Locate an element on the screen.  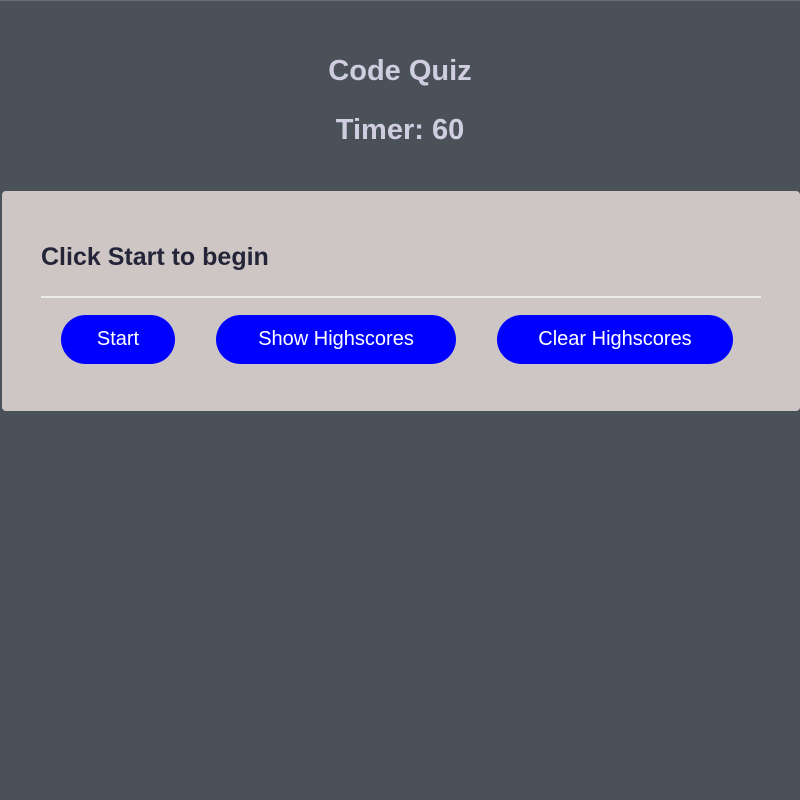
clear-highscores-button: Clear Highscores is located at coordinates (615, 339).